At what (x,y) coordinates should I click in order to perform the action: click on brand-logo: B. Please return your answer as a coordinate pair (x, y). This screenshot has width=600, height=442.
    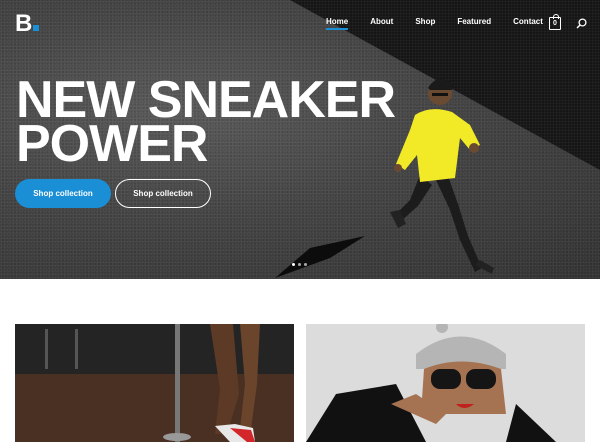
    Looking at the image, I should click on (27, 23).